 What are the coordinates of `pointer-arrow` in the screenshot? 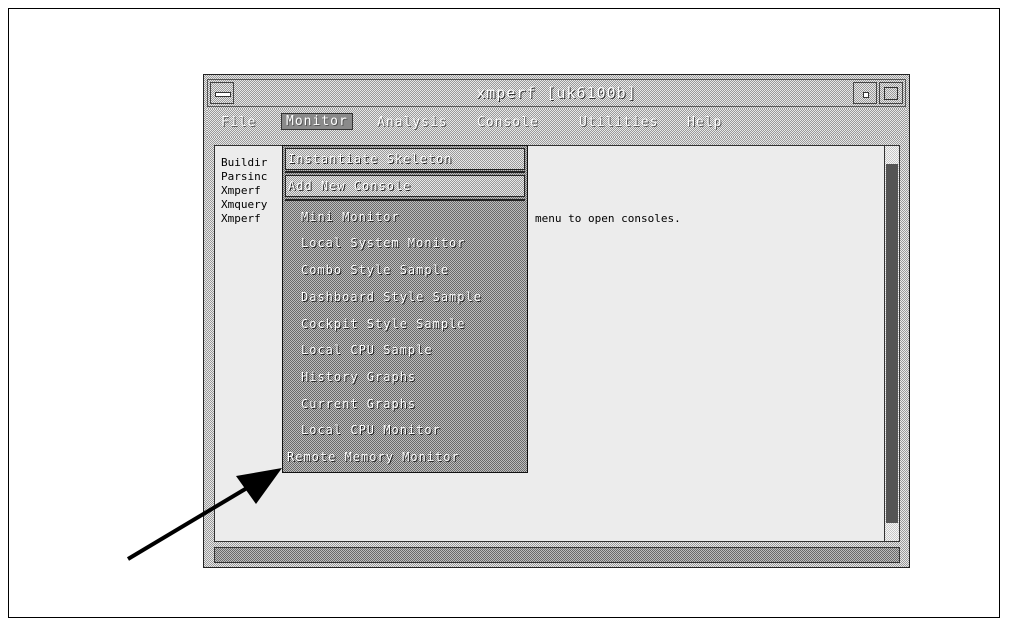 It's located at (204, 514).